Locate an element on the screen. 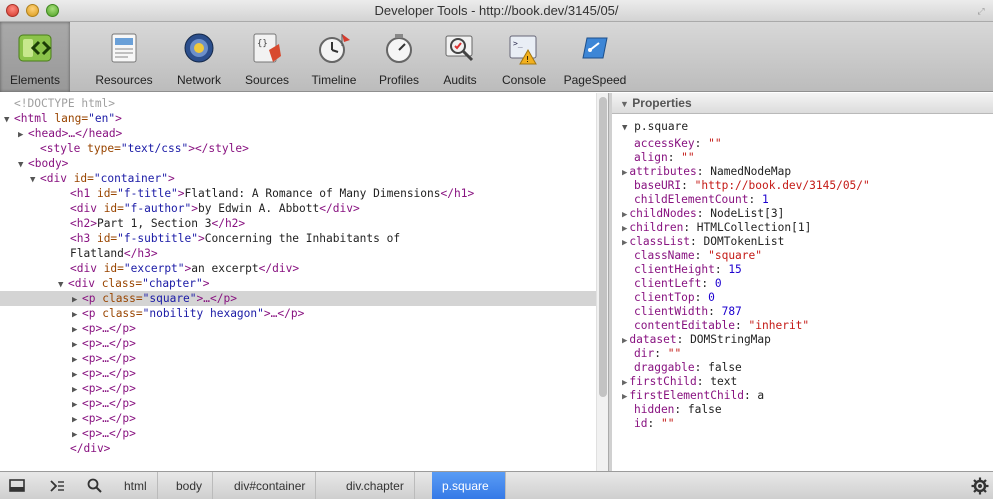 The width and height of the screenshot is (993, 499). breadcrumb-html: html is located at coordinates (136, 485).